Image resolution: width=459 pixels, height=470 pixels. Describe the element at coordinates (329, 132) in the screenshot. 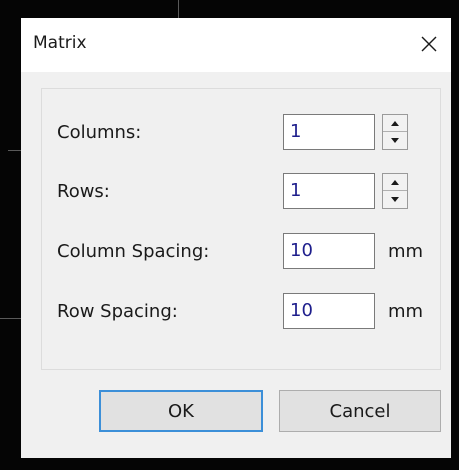

I see `columns-input: 1` at that location.